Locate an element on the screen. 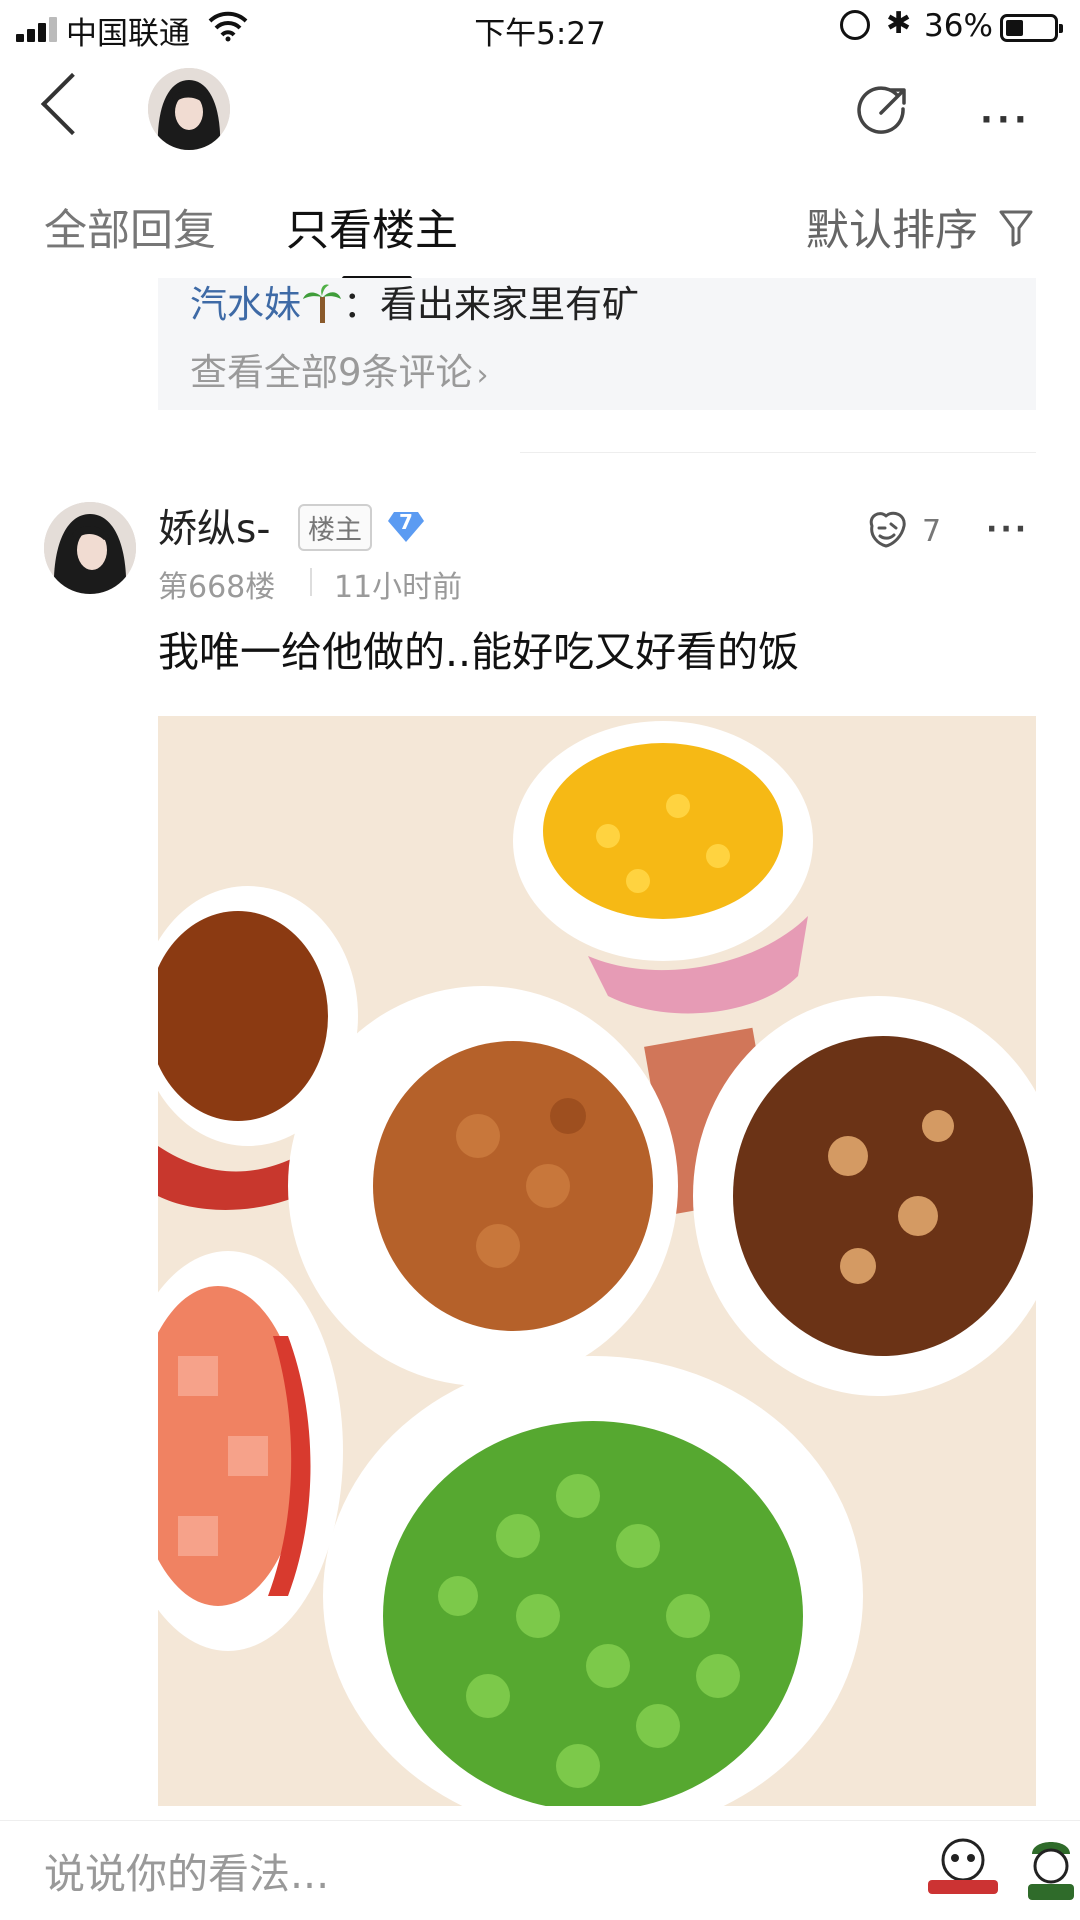  rotation-lock-icon is located at coordinates (855, 25).